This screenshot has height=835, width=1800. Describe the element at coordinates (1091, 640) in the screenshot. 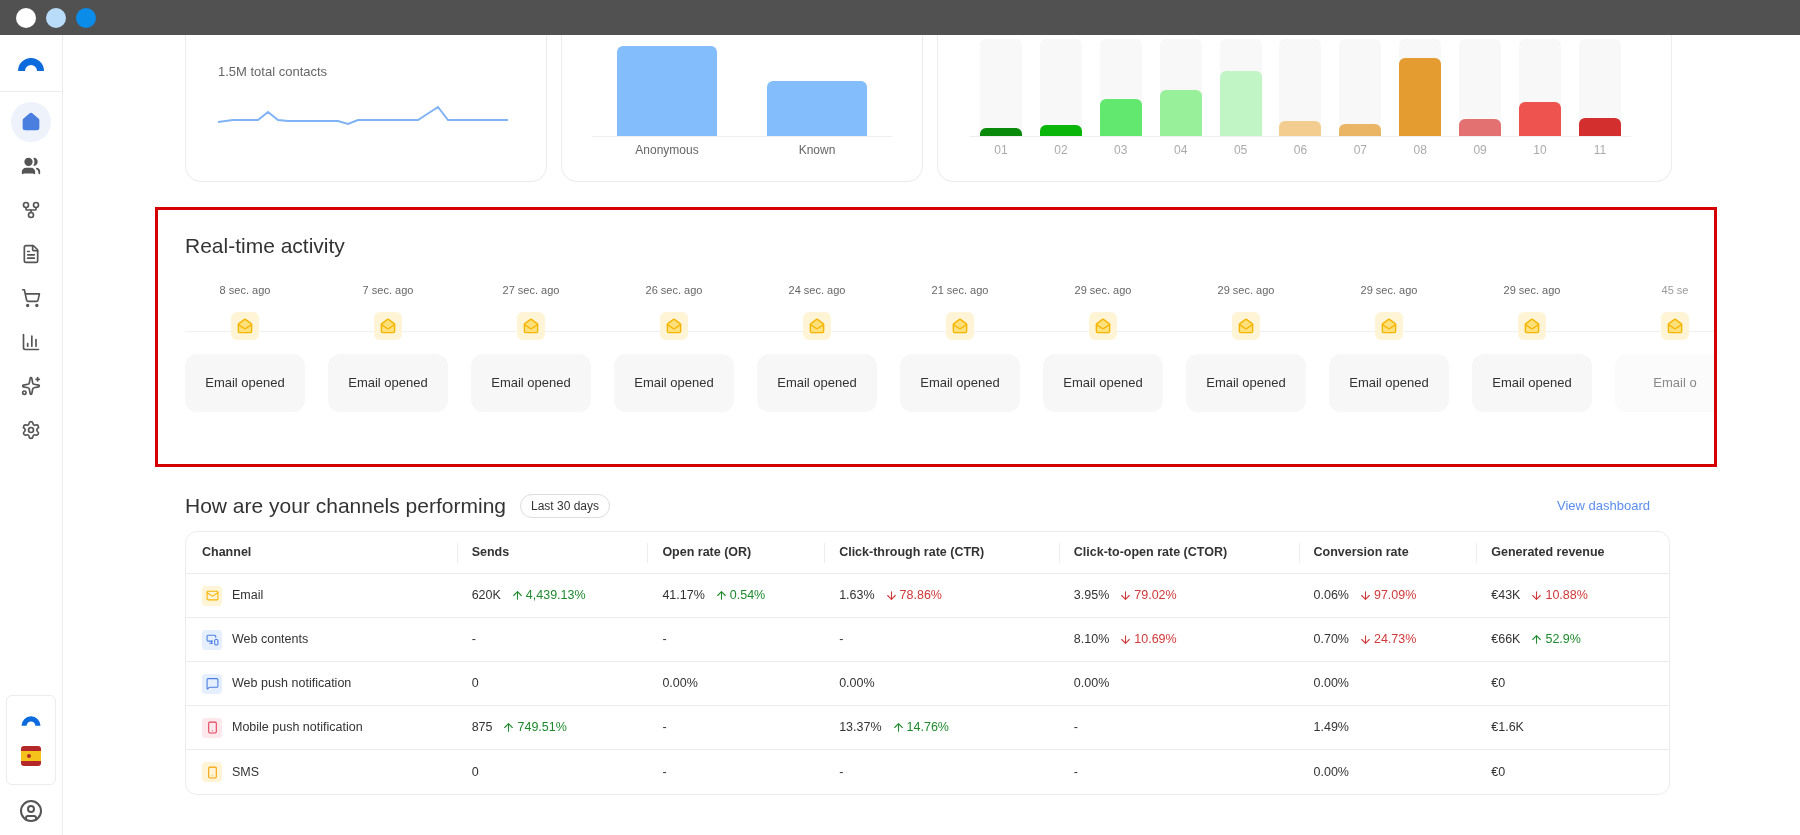

I see `table-cell-text: 8.10%` at that location.